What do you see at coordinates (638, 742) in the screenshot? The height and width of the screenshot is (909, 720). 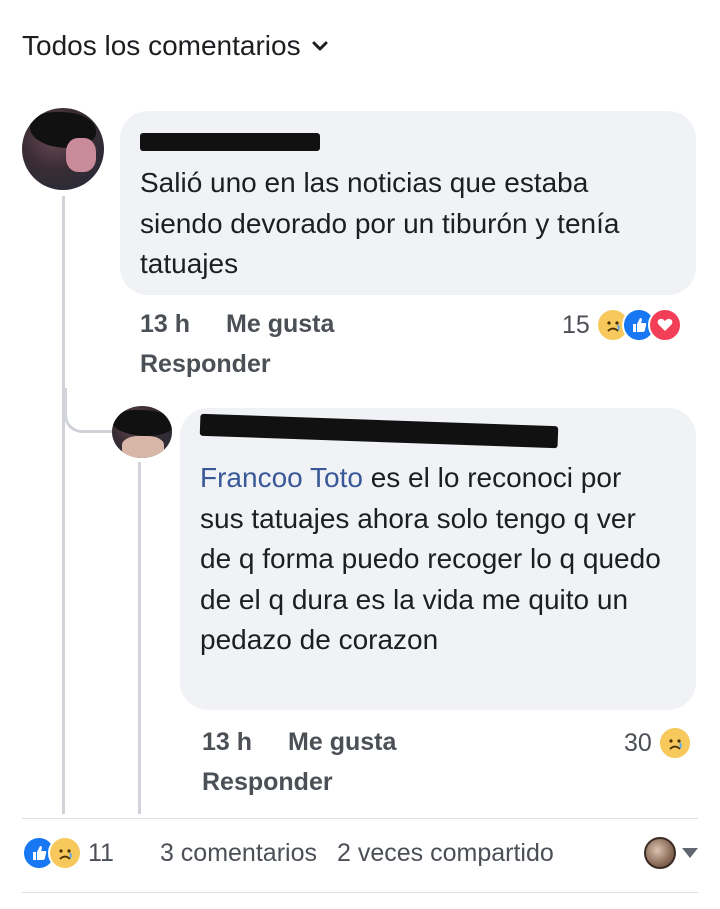 I see `reaction-count: 30` at bounding box center [638, 742].